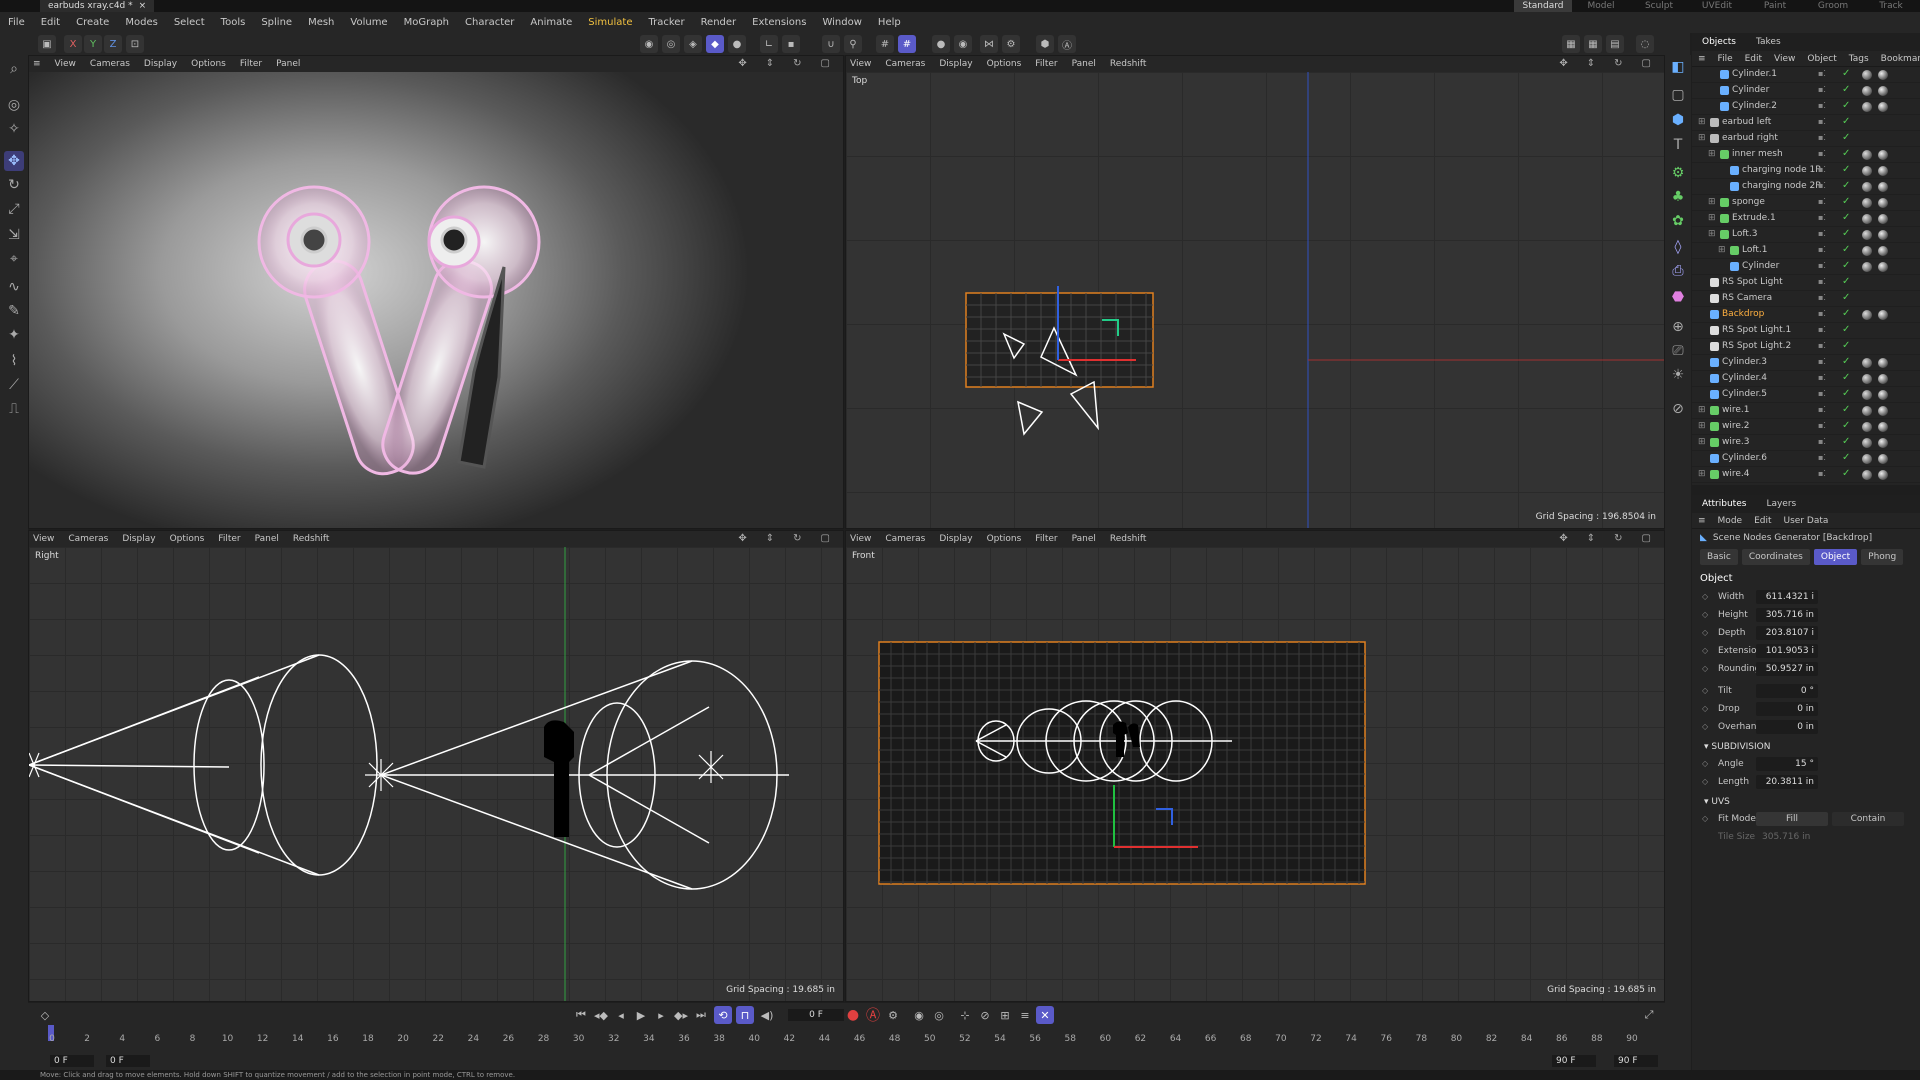 The width and height of the screenshot is (1920, 1080). Describe the element at coordinates (1678, 145) in the screenshot. I see `text-icon: T` at that location.